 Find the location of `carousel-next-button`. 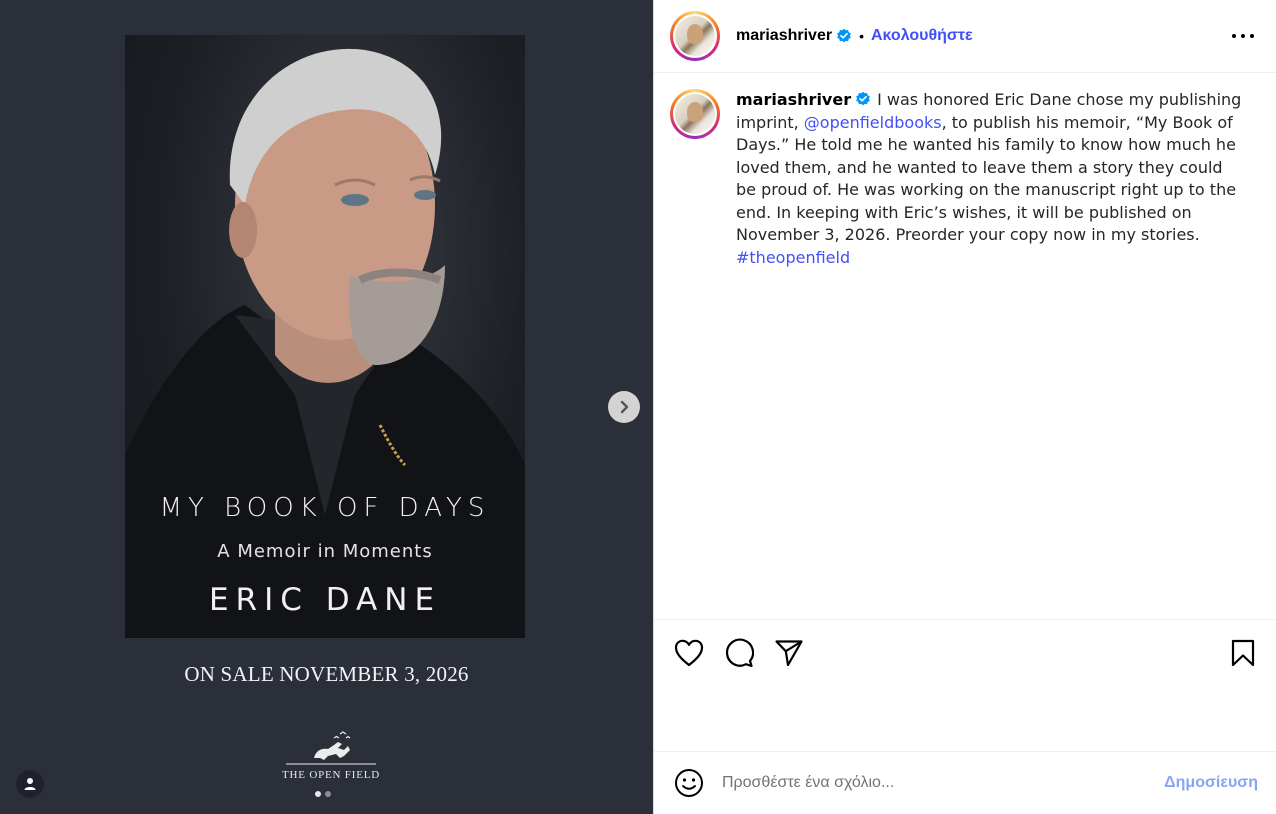

carousel-next-button is located at coordinates (624, 407).